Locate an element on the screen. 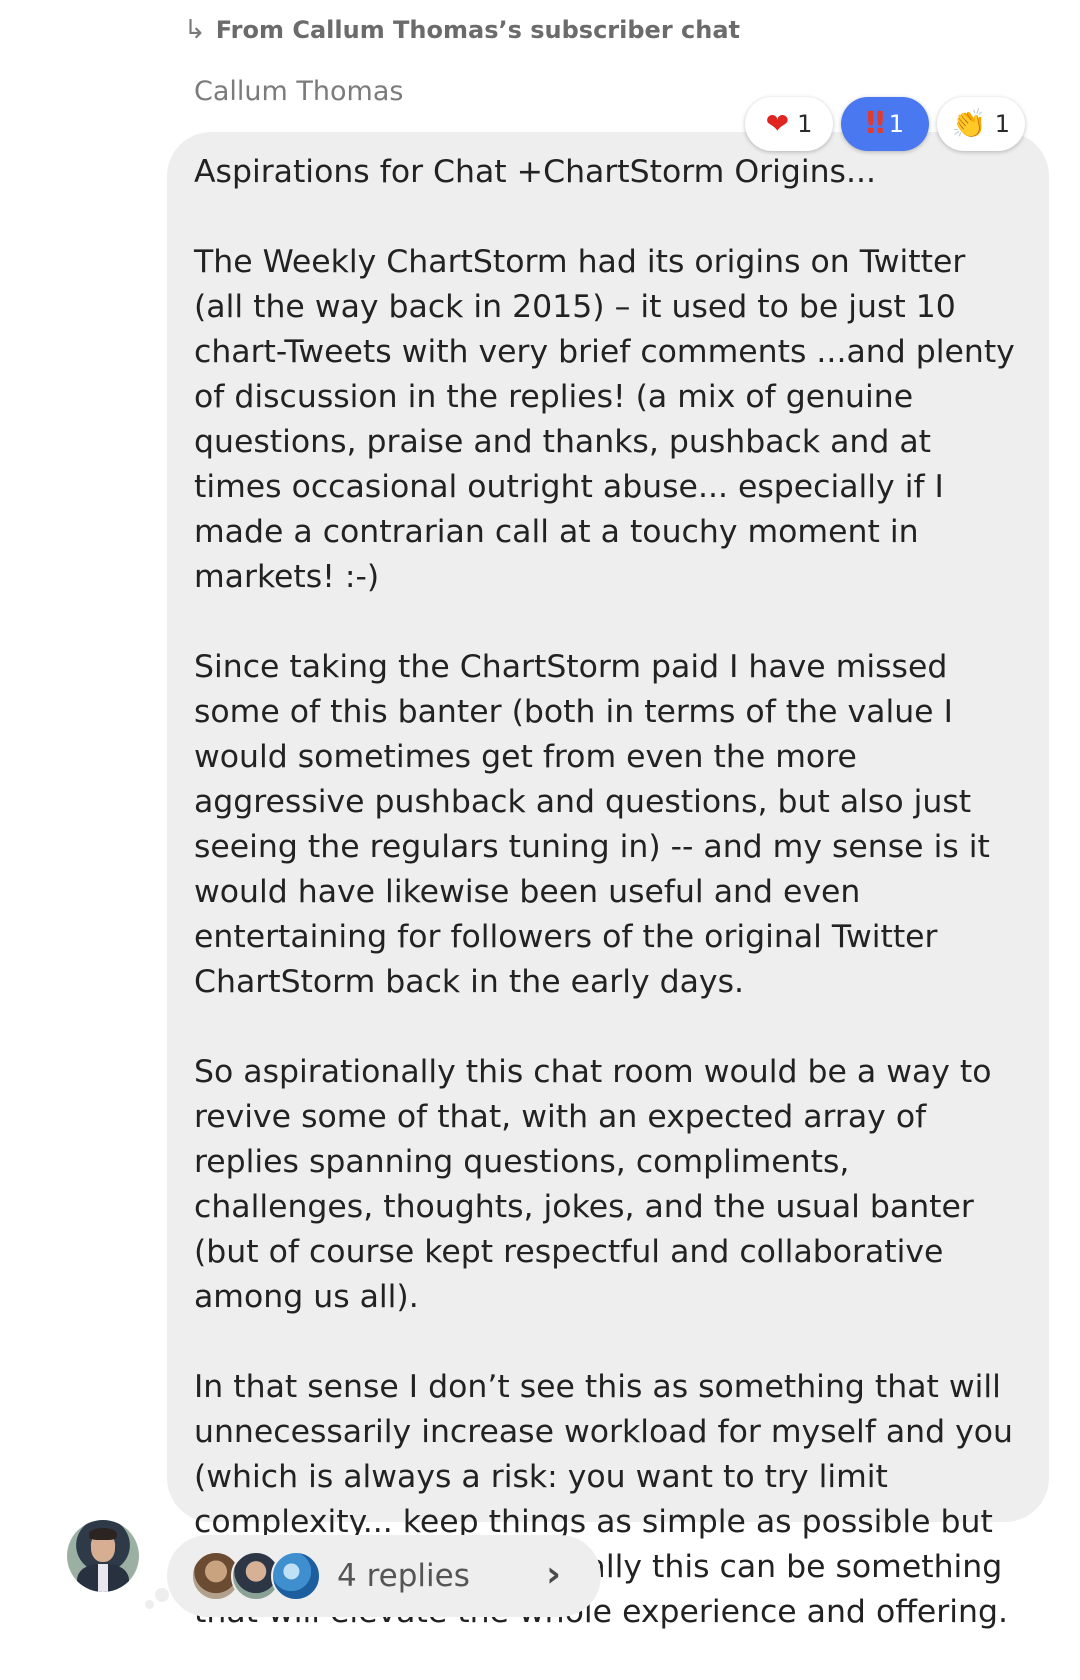 The image size is (1080, 1680). double-exclamation-icon: ‼ is located at coordinates (875, 123).